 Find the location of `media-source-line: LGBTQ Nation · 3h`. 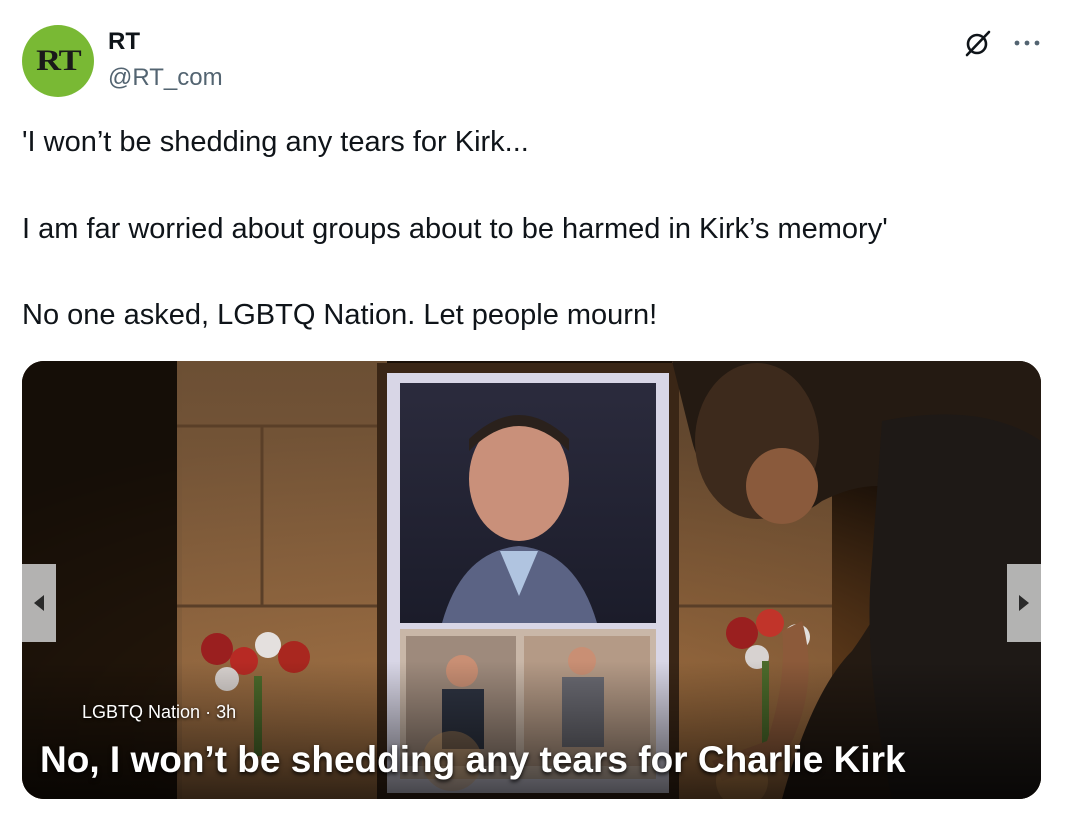

media-source-line: LGBTQ Nation · 3h is located at coordinates (159, 712).